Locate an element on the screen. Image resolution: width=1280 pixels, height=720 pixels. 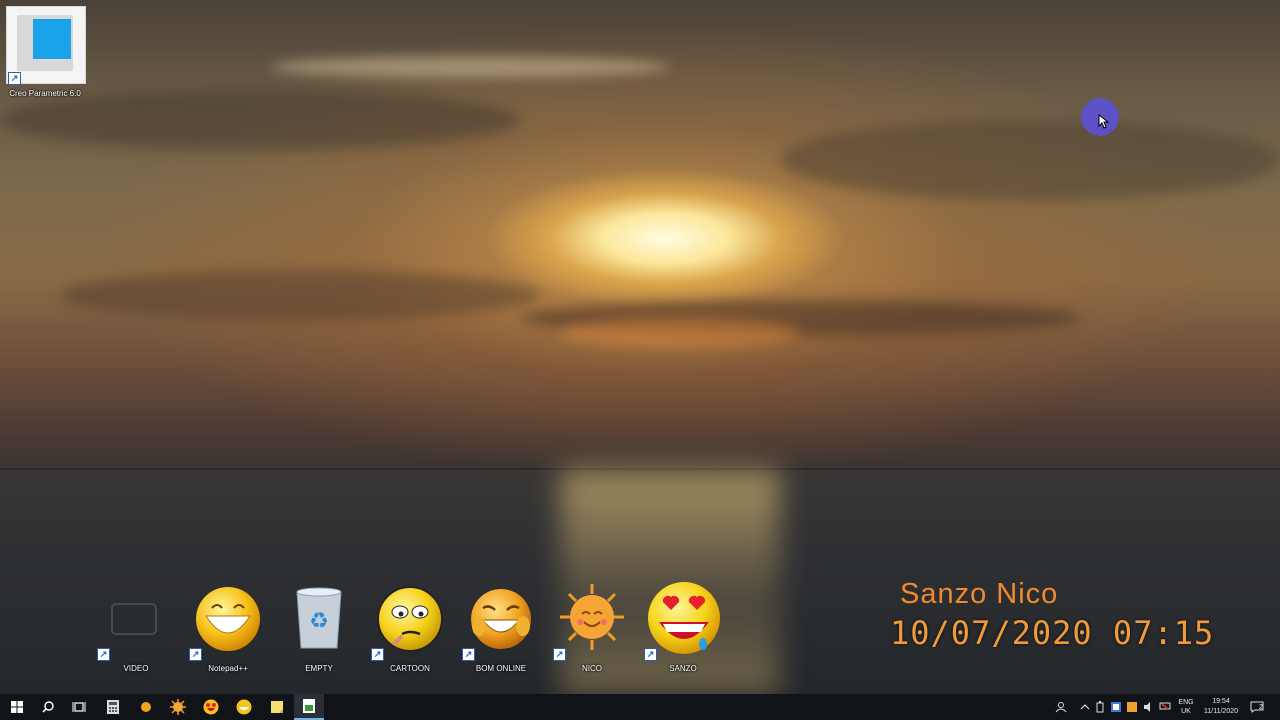
task-view-icon is located at coordinates (79, 707).